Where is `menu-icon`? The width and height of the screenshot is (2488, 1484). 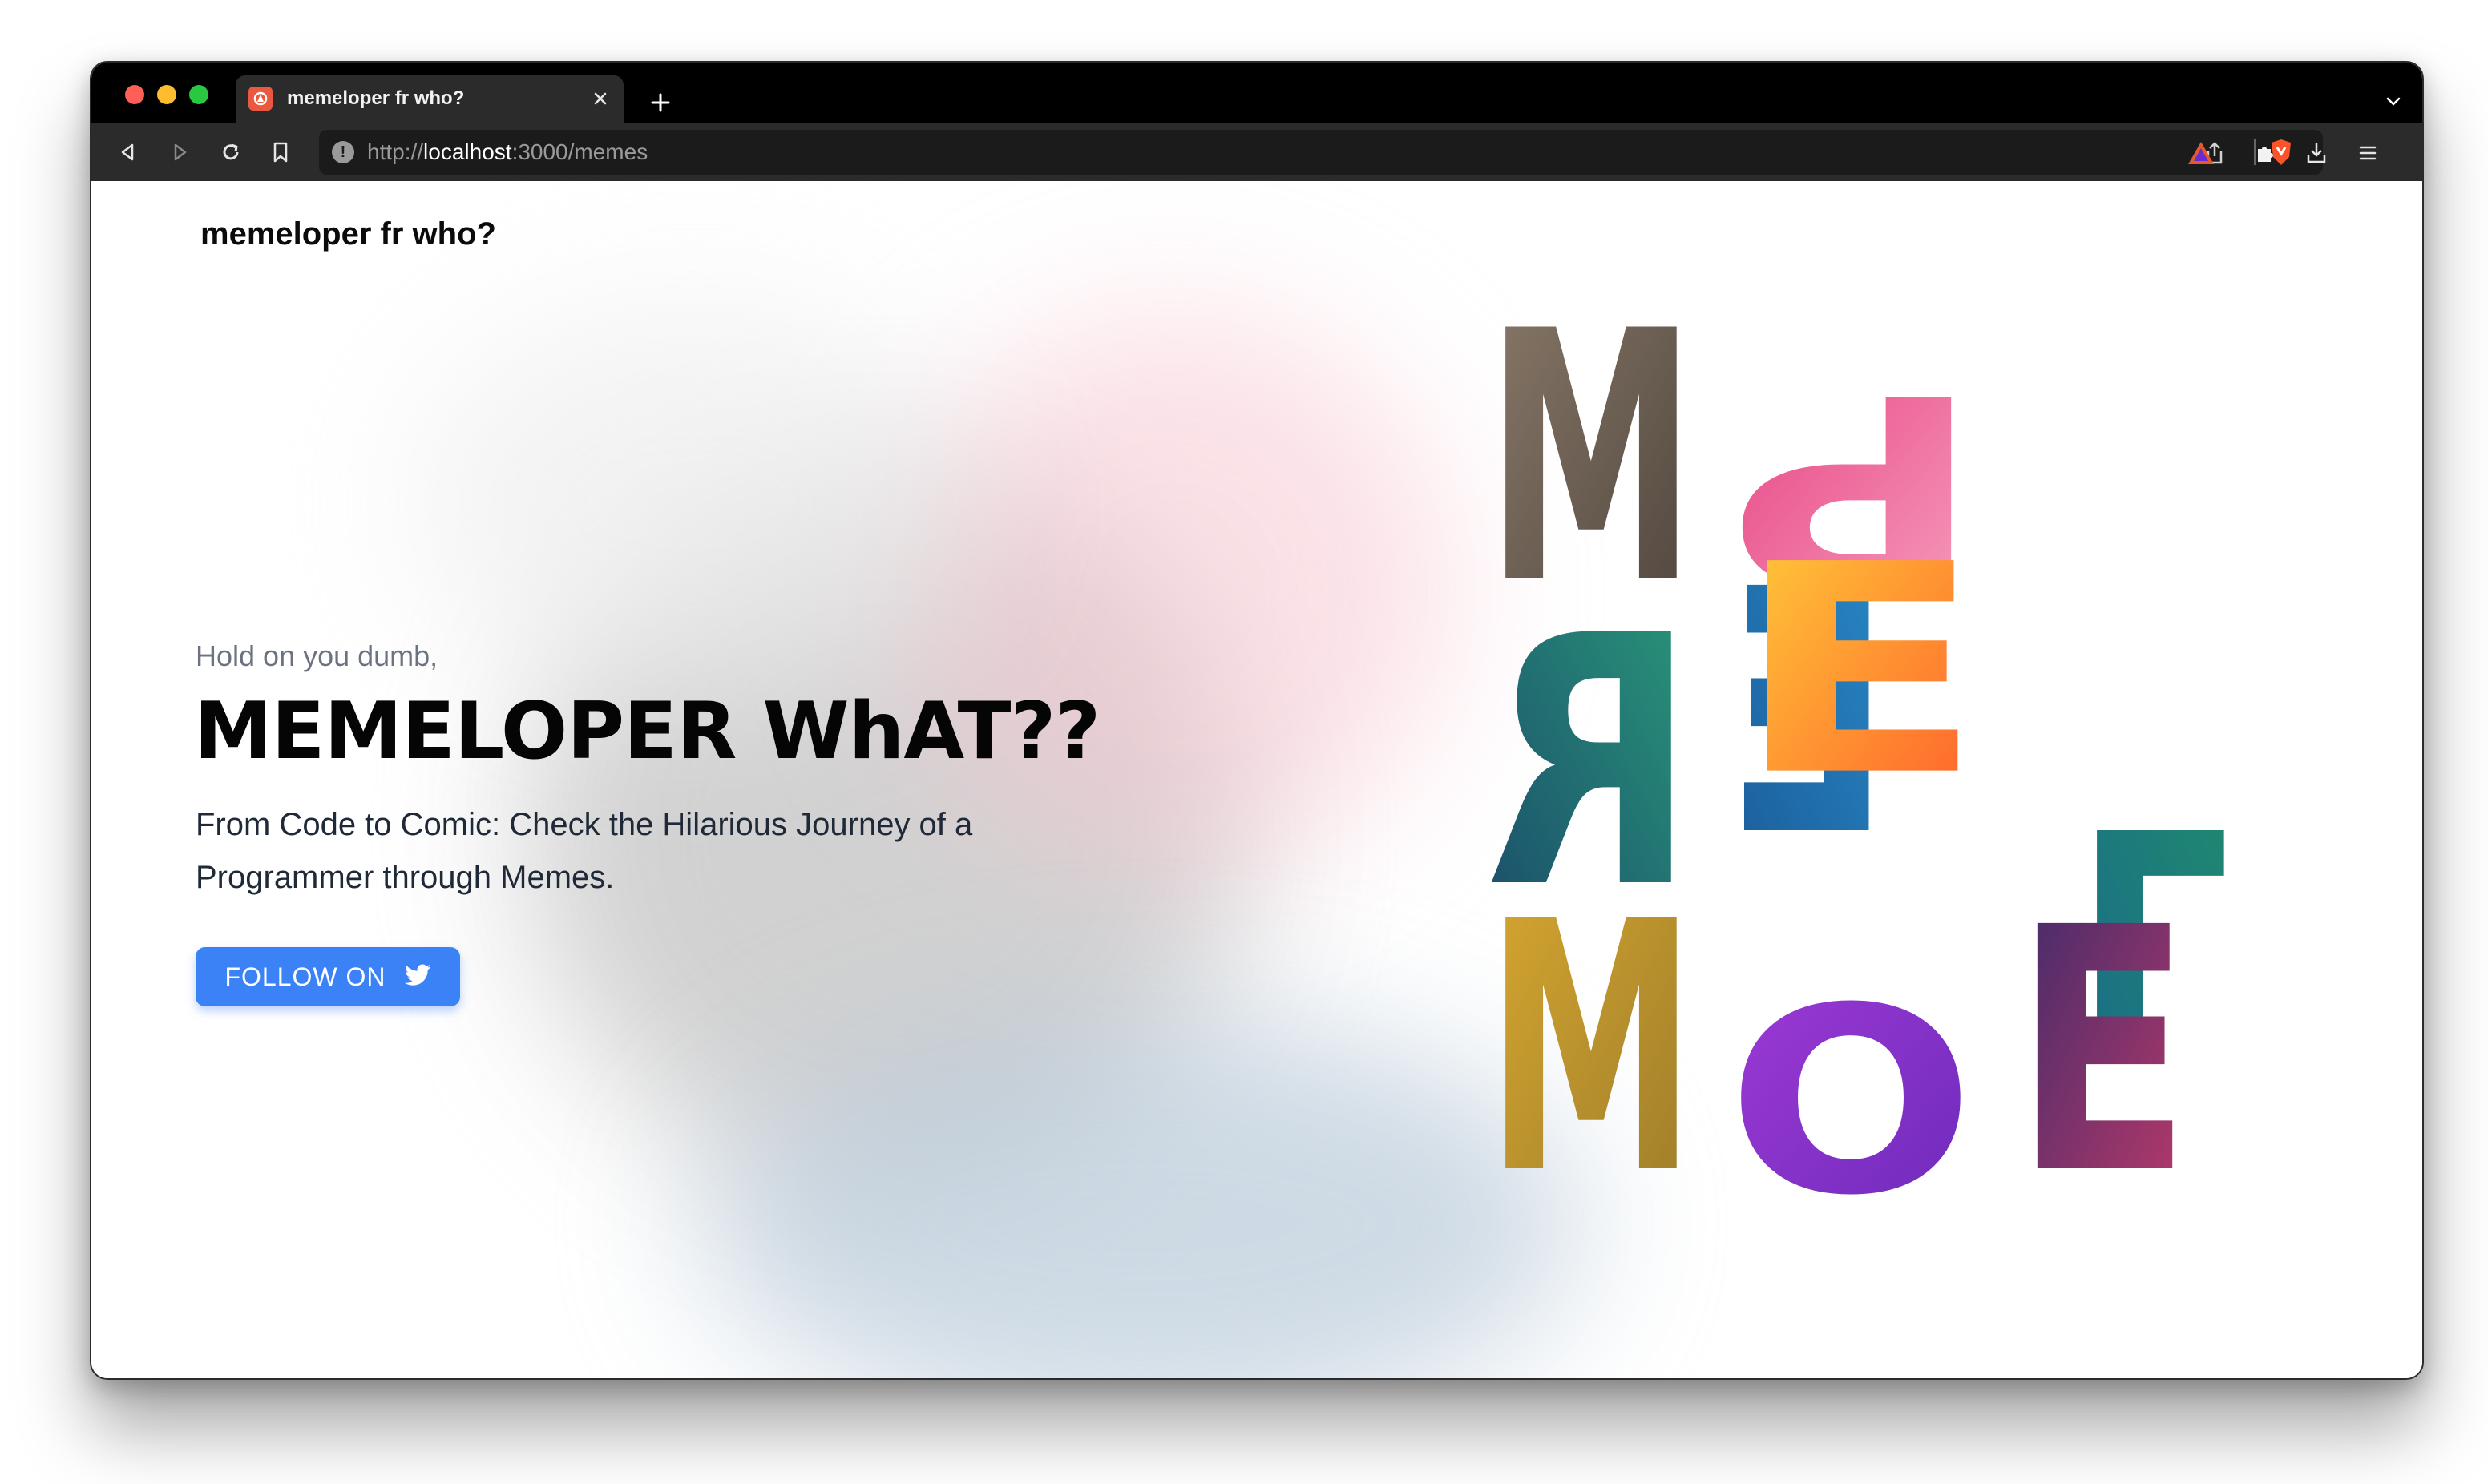
menu-icon is located at coordinates (2368, 153).